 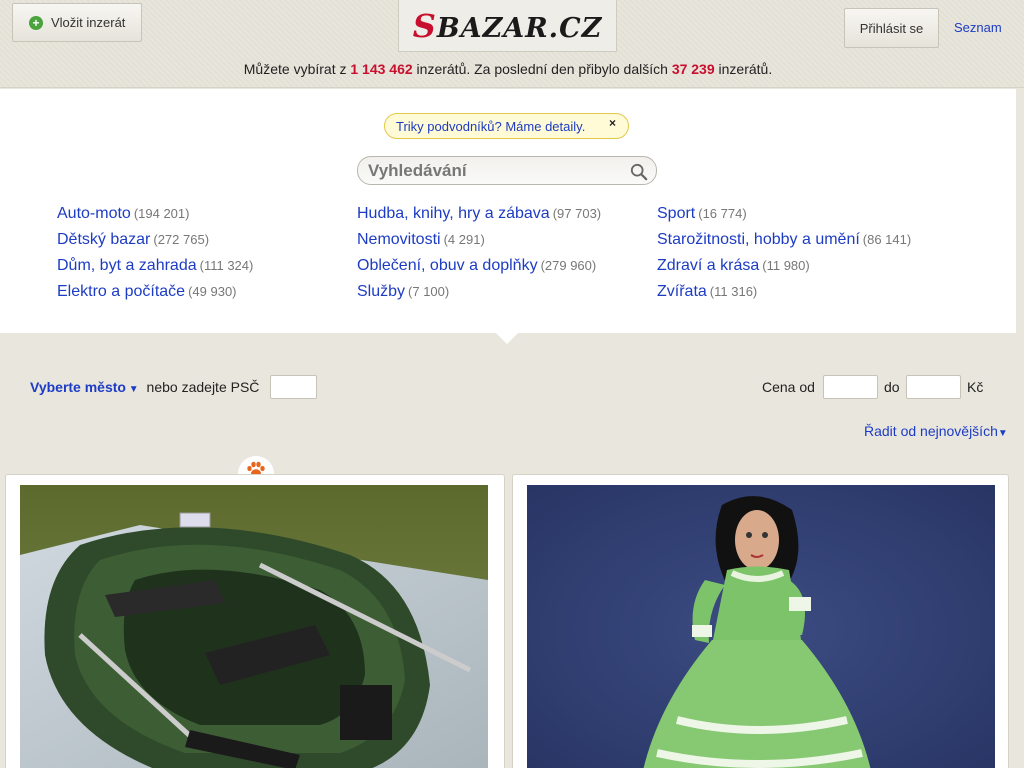 I want to click on stats-suffix: inzerátů., so click(x=745, y=69).